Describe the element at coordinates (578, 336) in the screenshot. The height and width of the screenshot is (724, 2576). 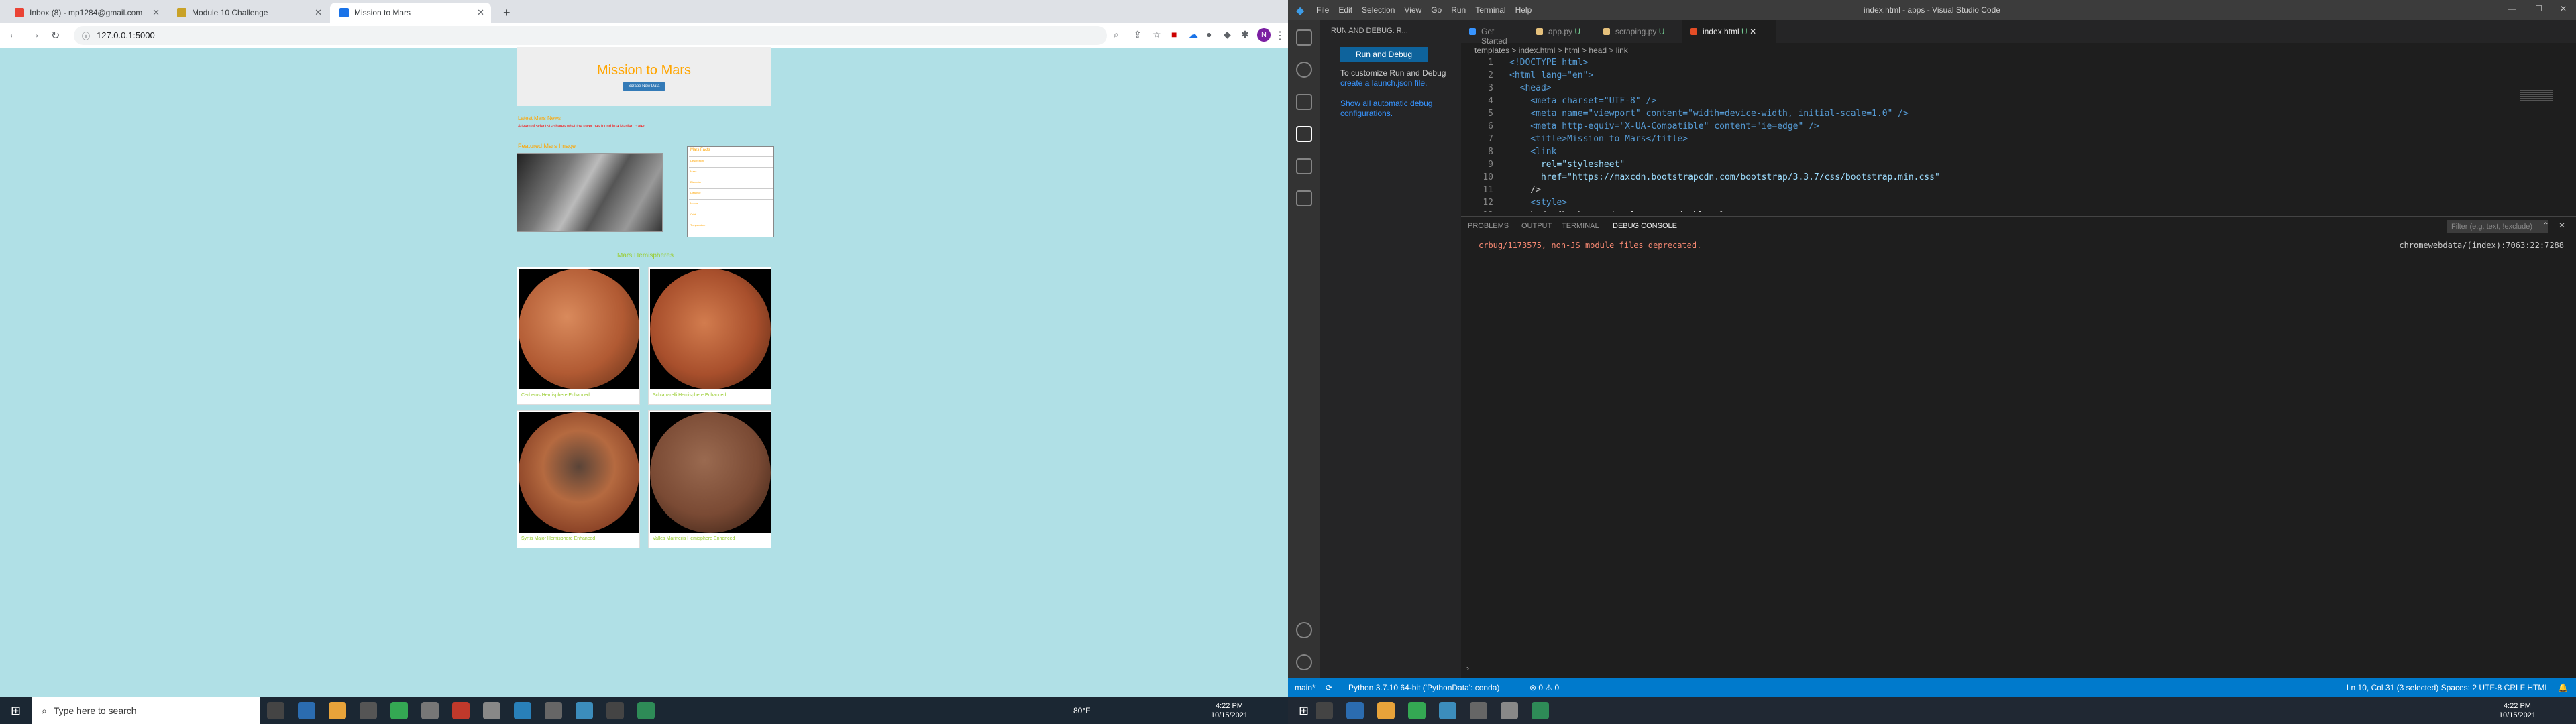
I see `hemisphere-card: Cerberus Hemisphere Enhanced` at that location.